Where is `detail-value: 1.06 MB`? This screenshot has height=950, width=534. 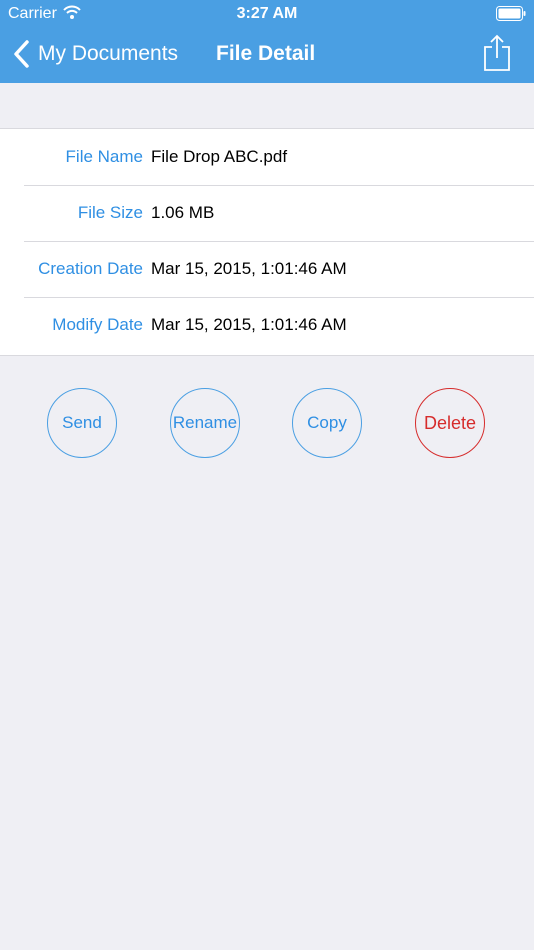 detail-value: 1.06 MB is located at coordinates (183, 212).